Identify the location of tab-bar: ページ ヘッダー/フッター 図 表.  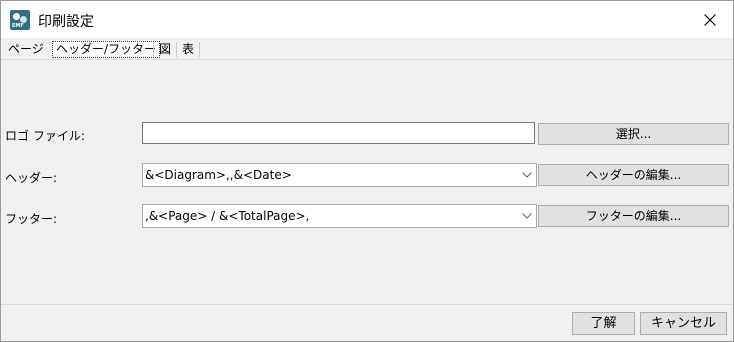
(367, 49).